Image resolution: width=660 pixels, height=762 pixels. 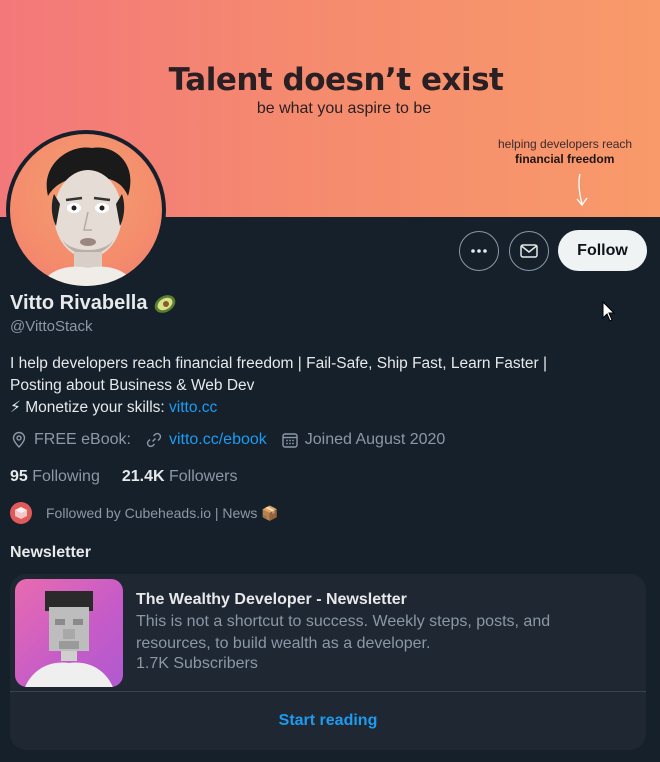 I want to click on follow-button: Follow, so click(x=602, y=250).